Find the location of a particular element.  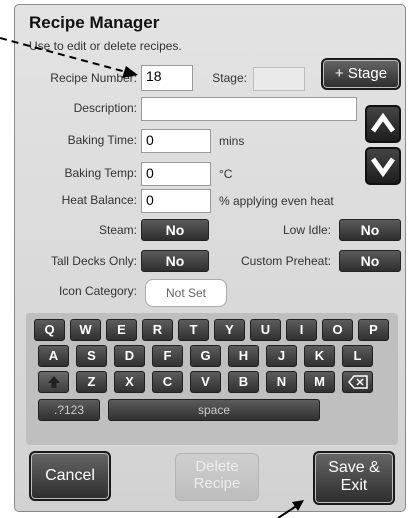

annotation-arrow-bottom-icon is located at coordinates (290, 509).